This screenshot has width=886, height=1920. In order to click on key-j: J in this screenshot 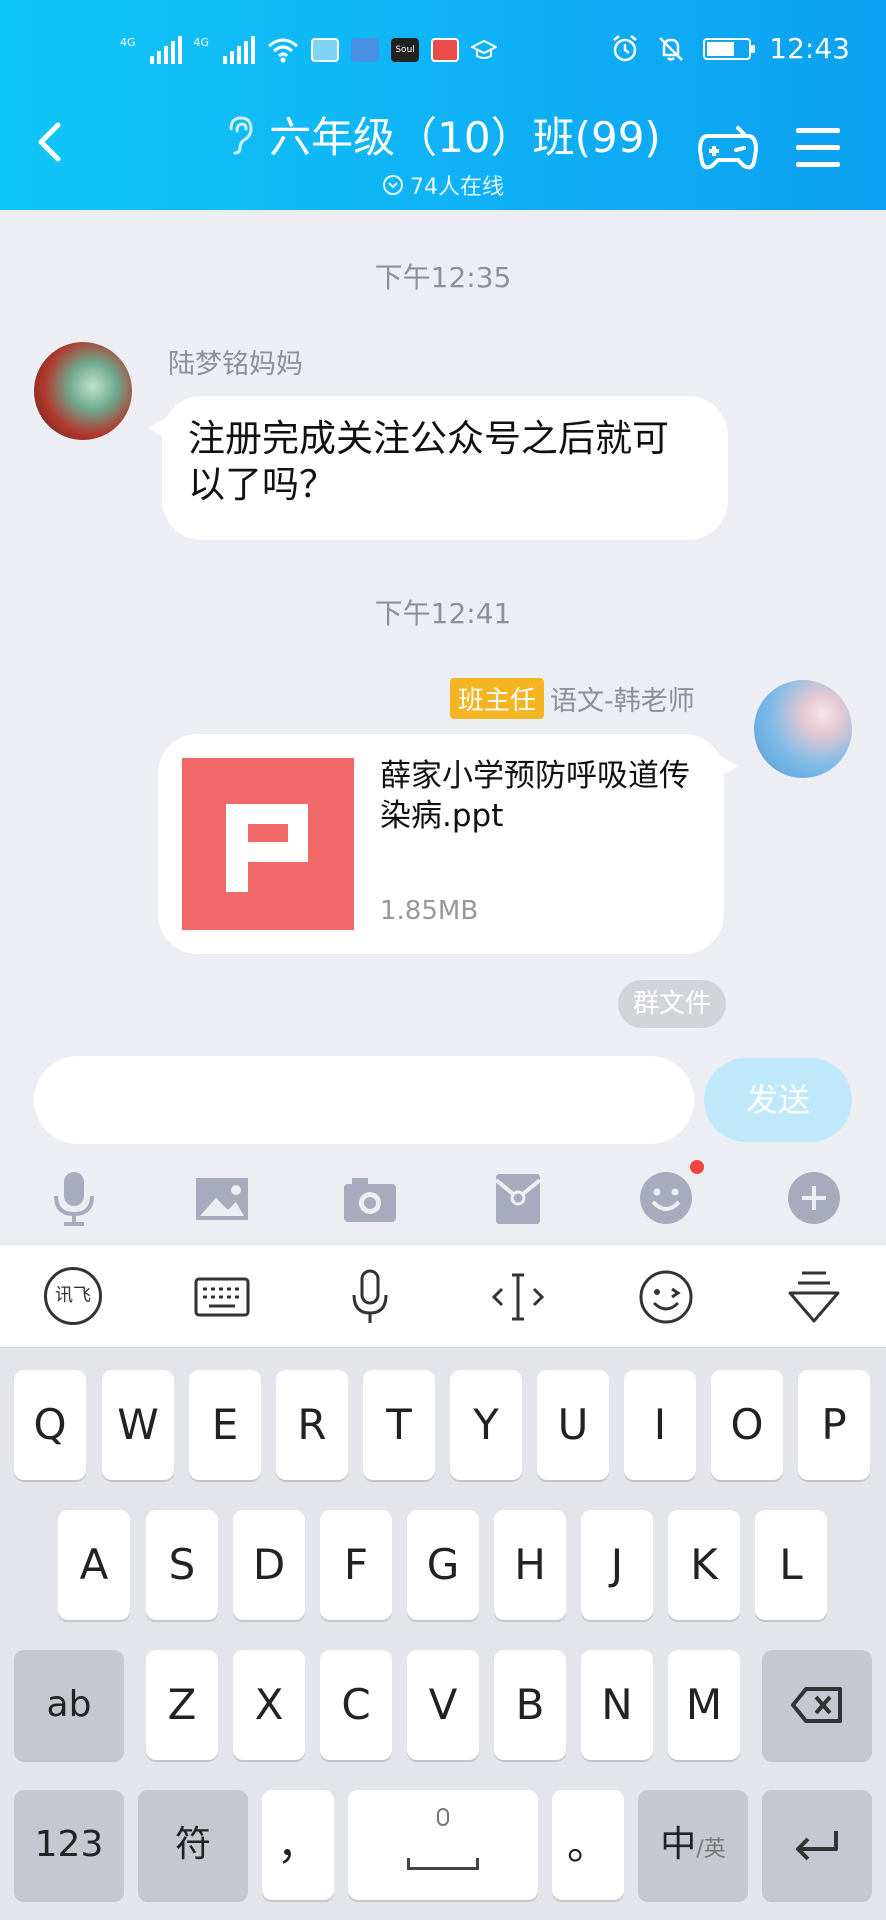, I will do `click(617, 1565)`.